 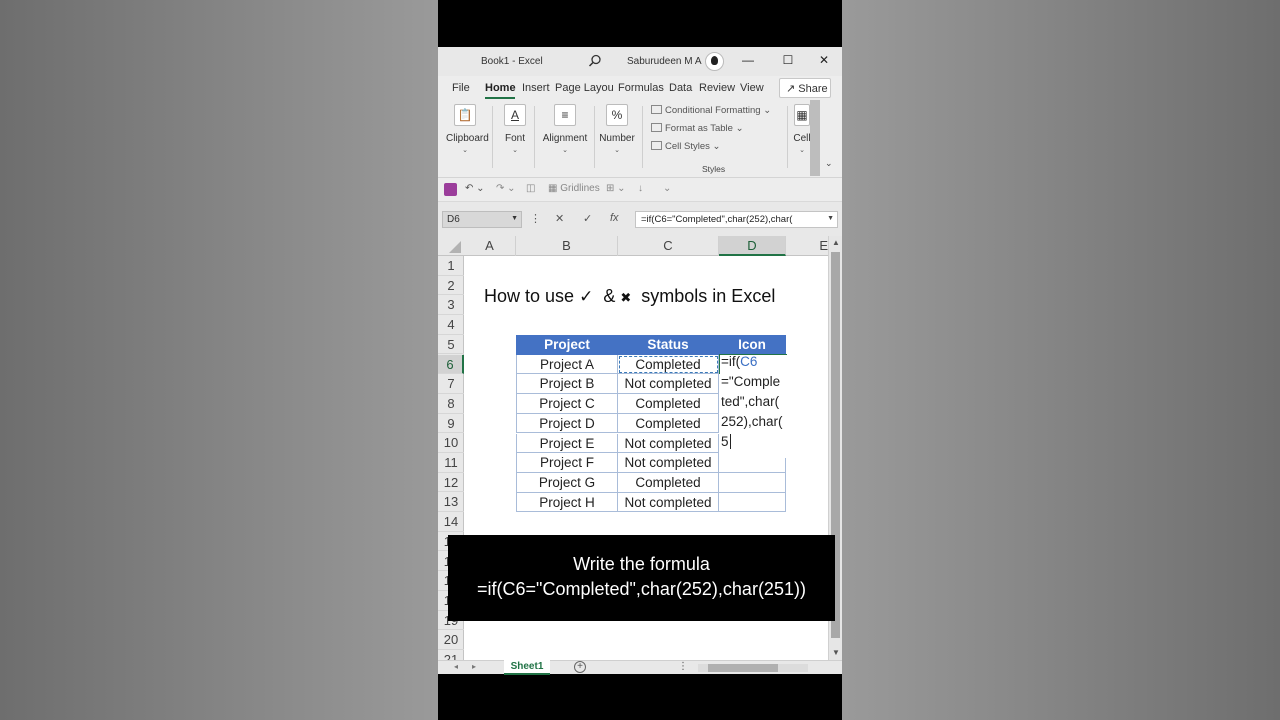 I want to click on column-header-e: E, so click(x=807, y=246).